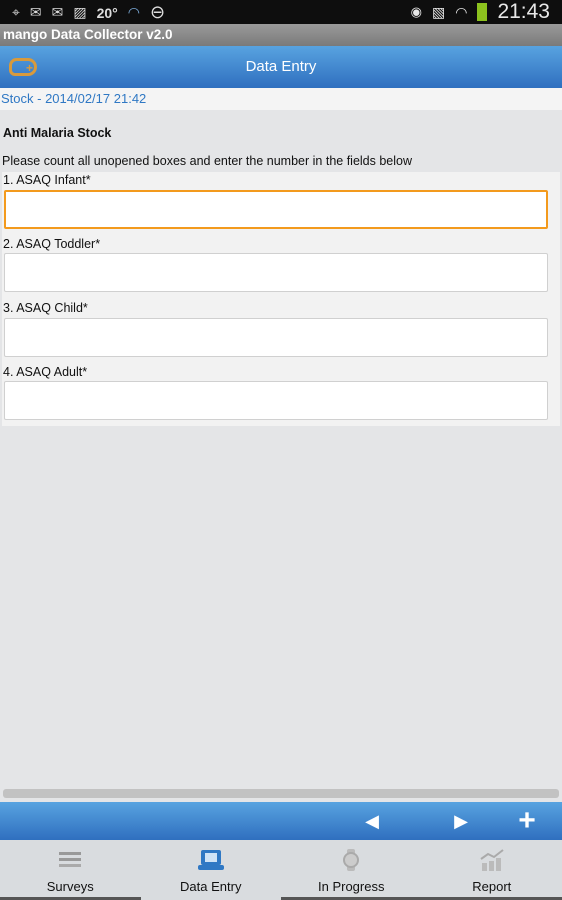 Image resolution: width=562 pixels, height=900 pixels. Describe the element at coordinates (80, 12) in the screenshot. I see `image-icon: ▨` at that location.